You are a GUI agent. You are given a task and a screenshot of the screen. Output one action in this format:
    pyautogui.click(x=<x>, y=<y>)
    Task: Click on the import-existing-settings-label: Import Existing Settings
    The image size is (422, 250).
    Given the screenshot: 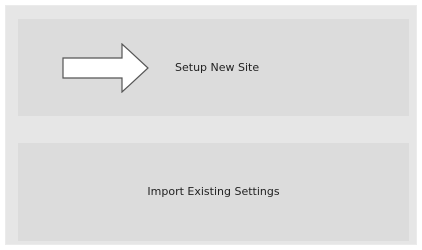 What is the action you would take?
    pyautogui.click(x=213, y=191)
    